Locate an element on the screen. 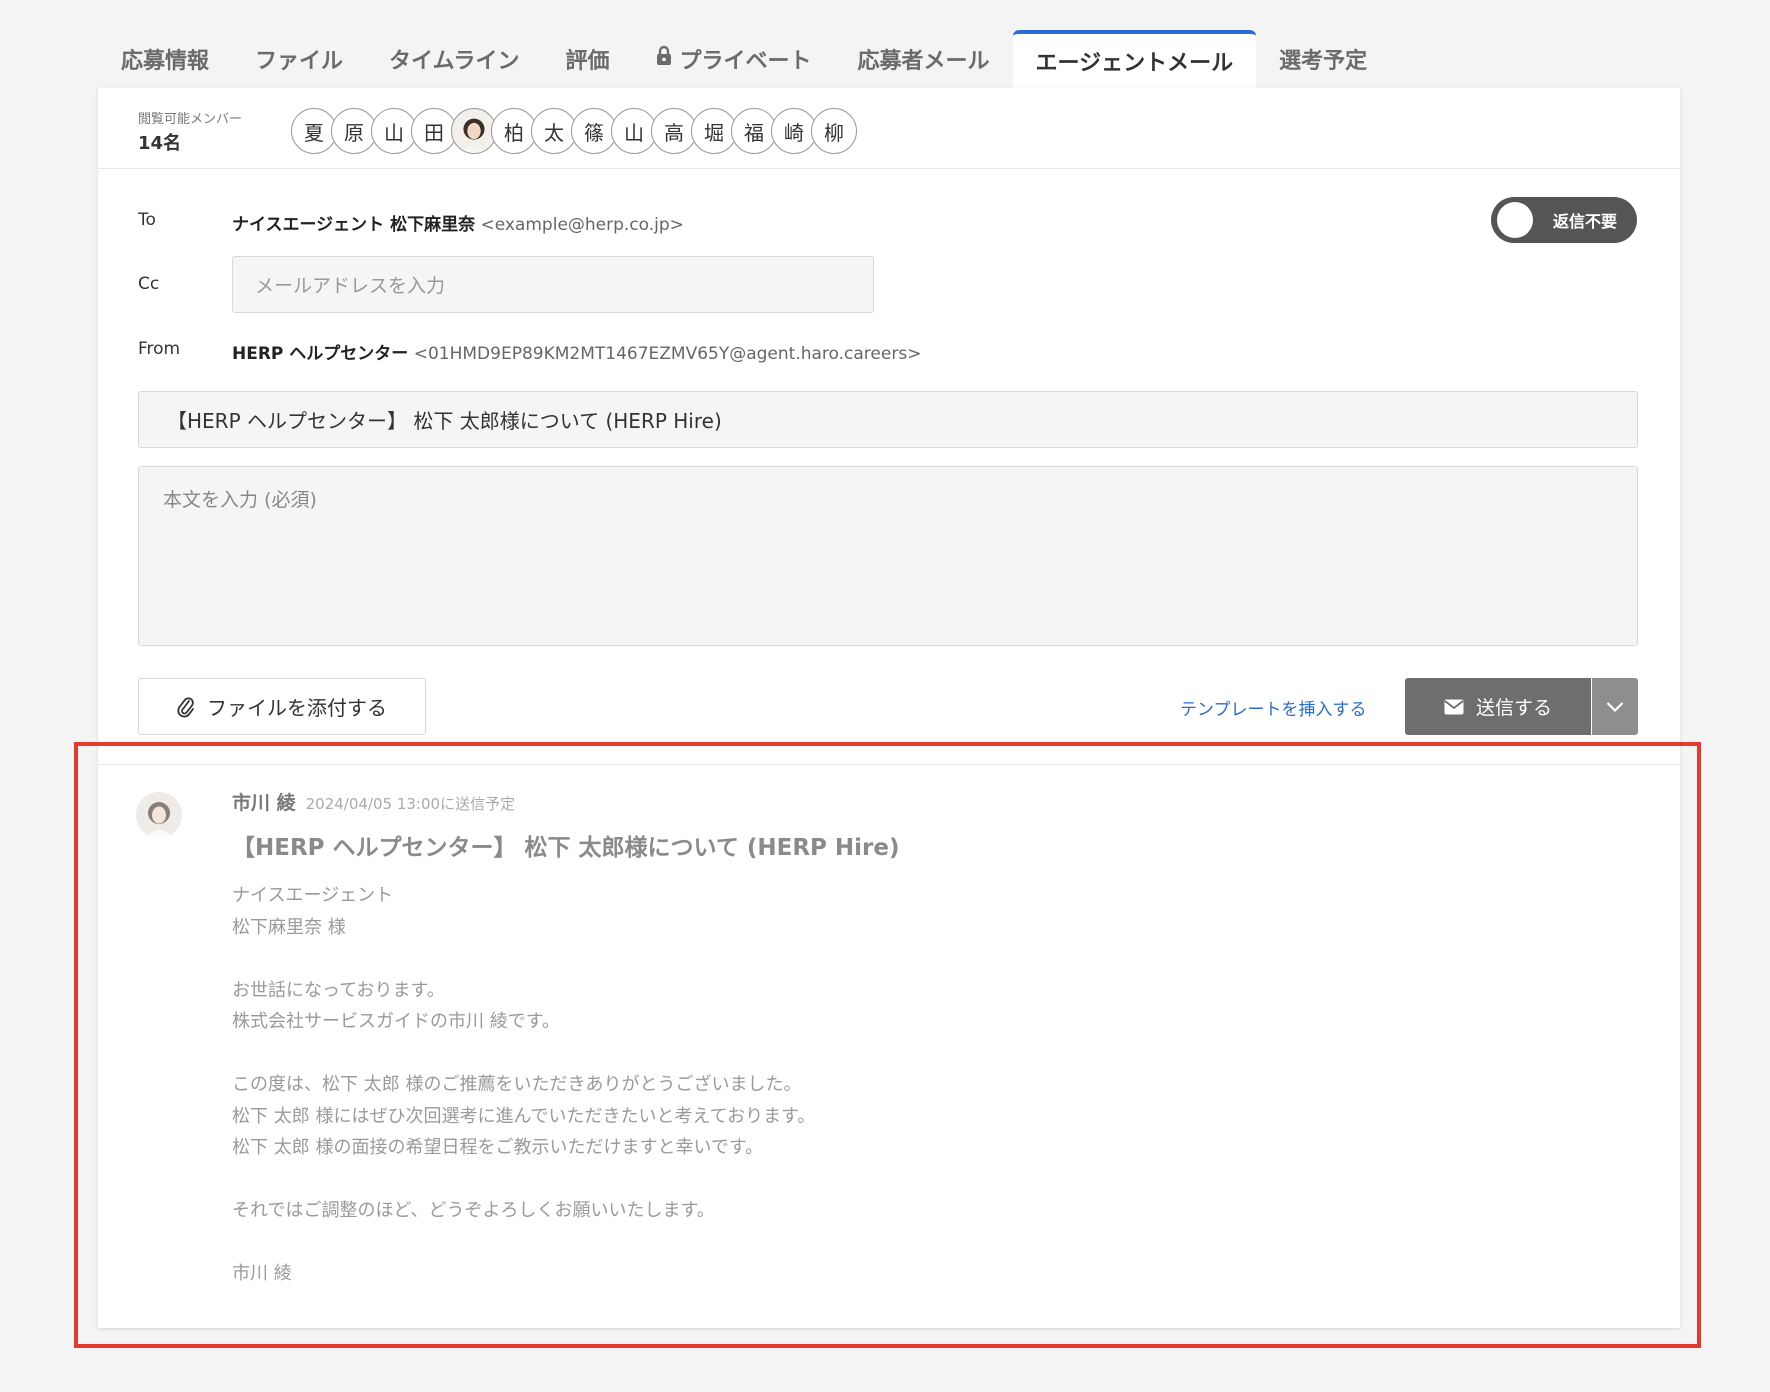 The width and height of the screenshot is (1770, 1392). toggle-knob is located at coordinates (1515, 220).